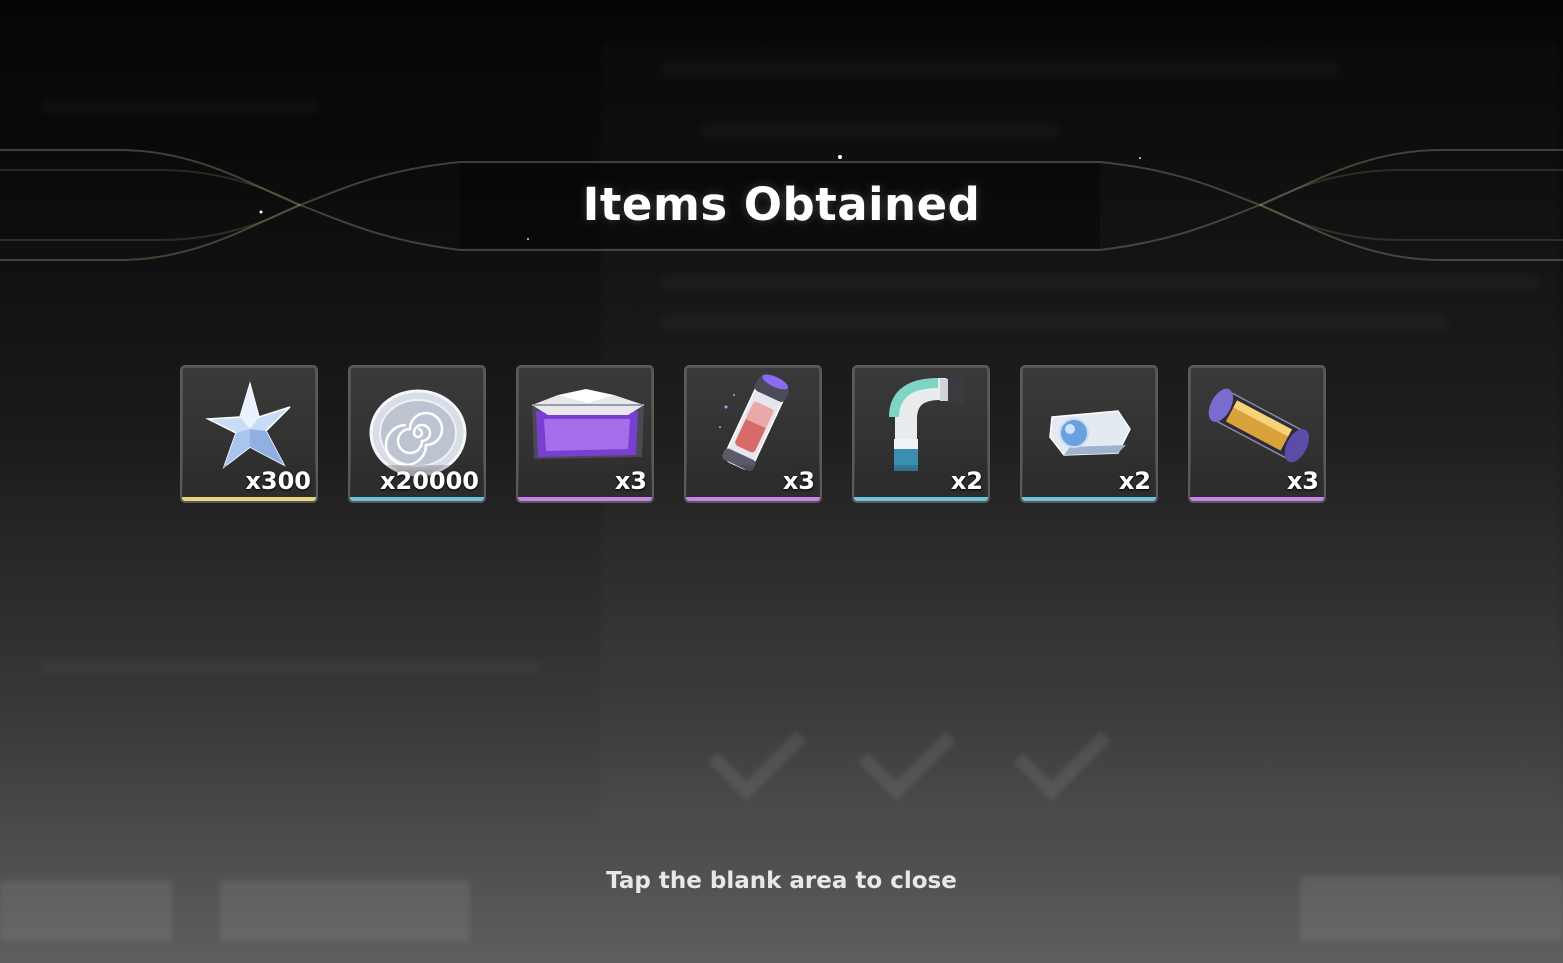 Image resolution: width=1563 pixels, height=963 pixels. Describe the element at coordinates (781, 204) in the screenshot. I see `page-title: Items Obtained` at that location.